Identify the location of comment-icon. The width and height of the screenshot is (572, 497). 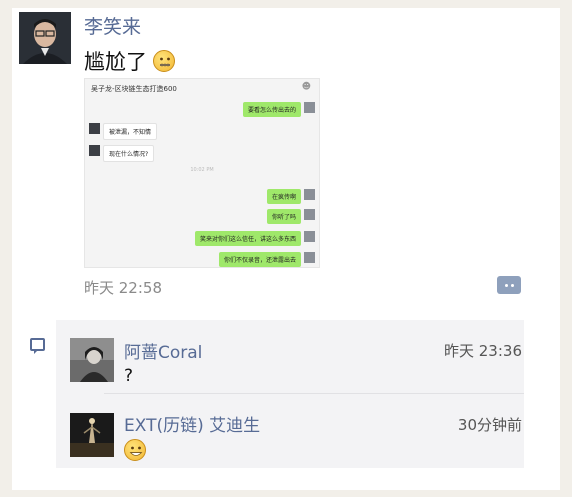
(37, 346).